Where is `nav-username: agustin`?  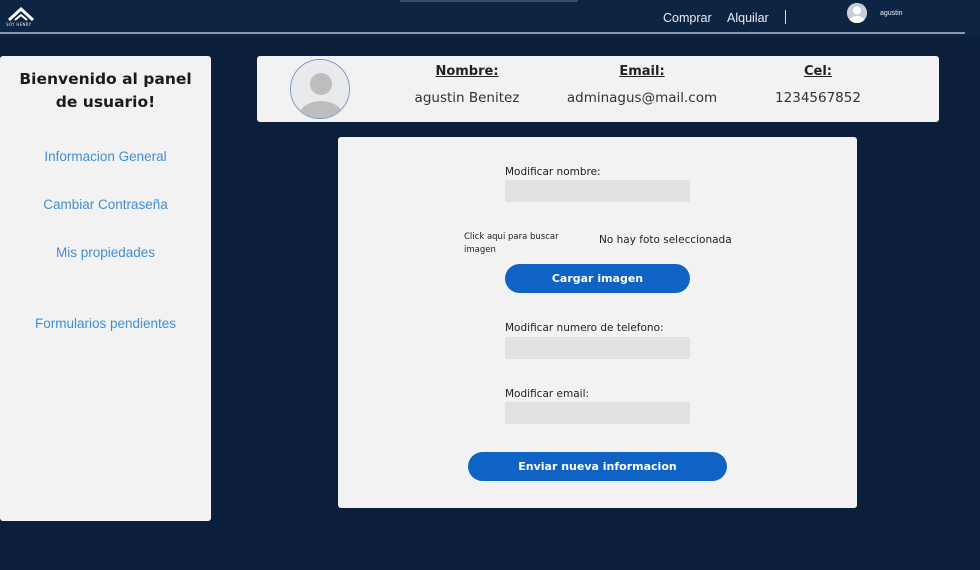
nav-username: agustin is located at coordinates (891, 13).